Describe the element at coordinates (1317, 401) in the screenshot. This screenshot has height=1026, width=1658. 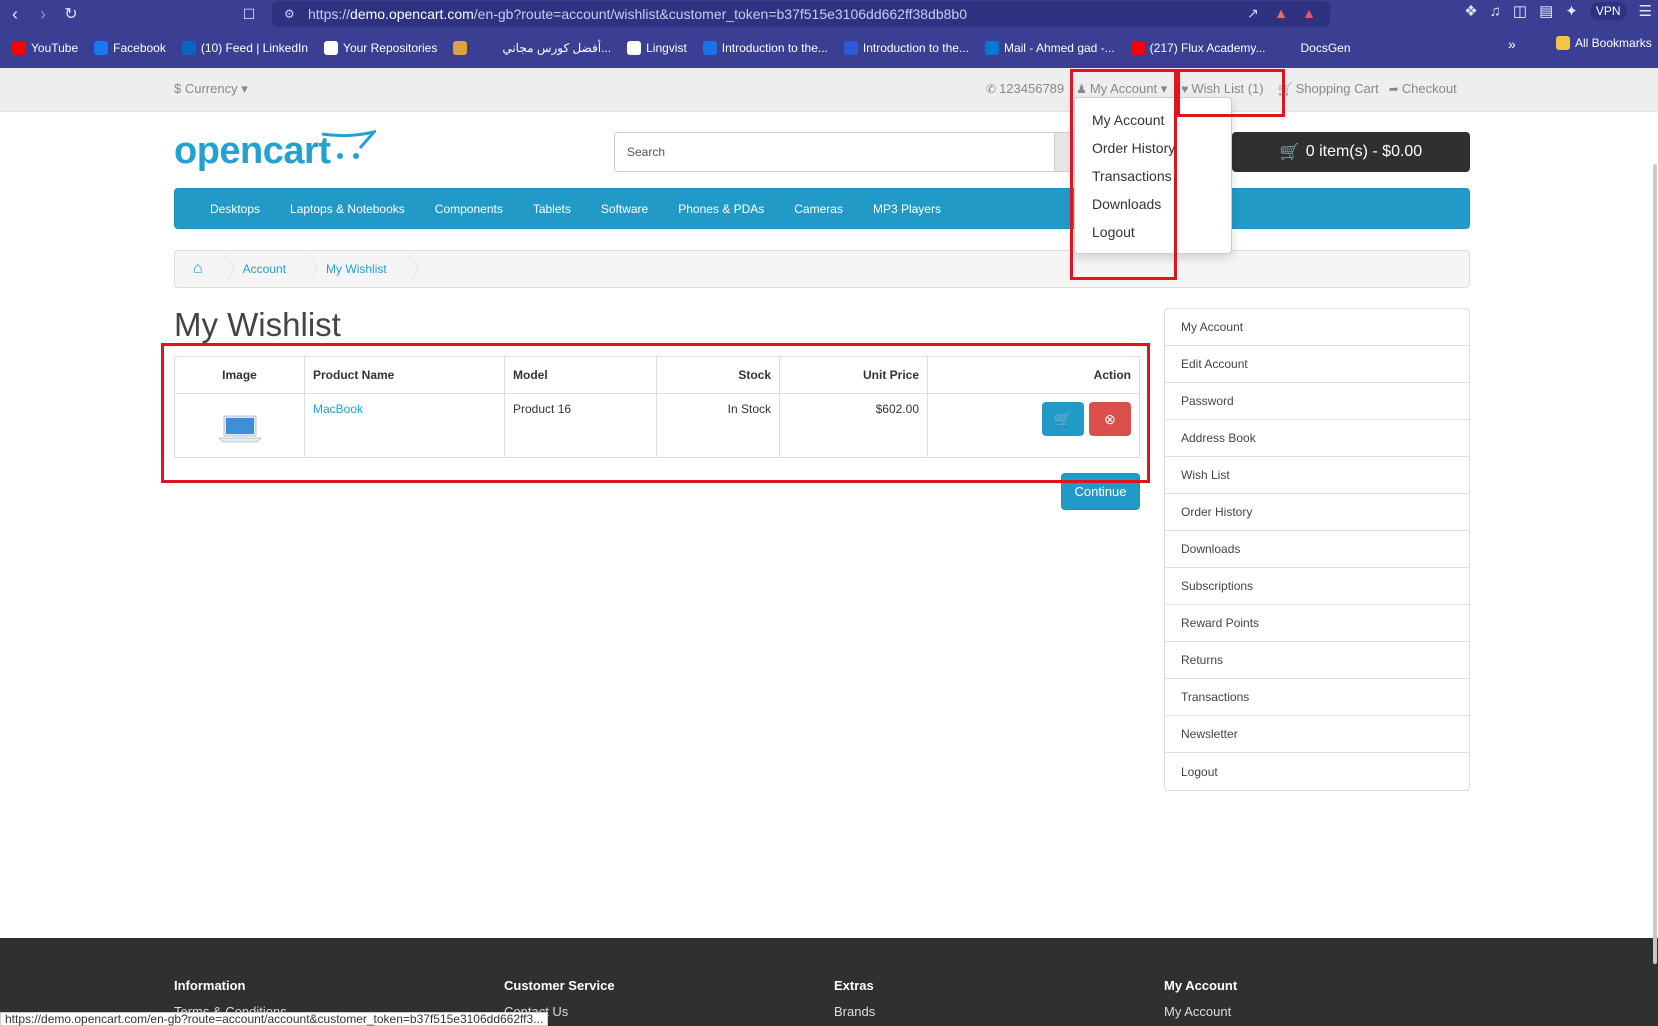
I see `sidebar-item: Password` at that location.